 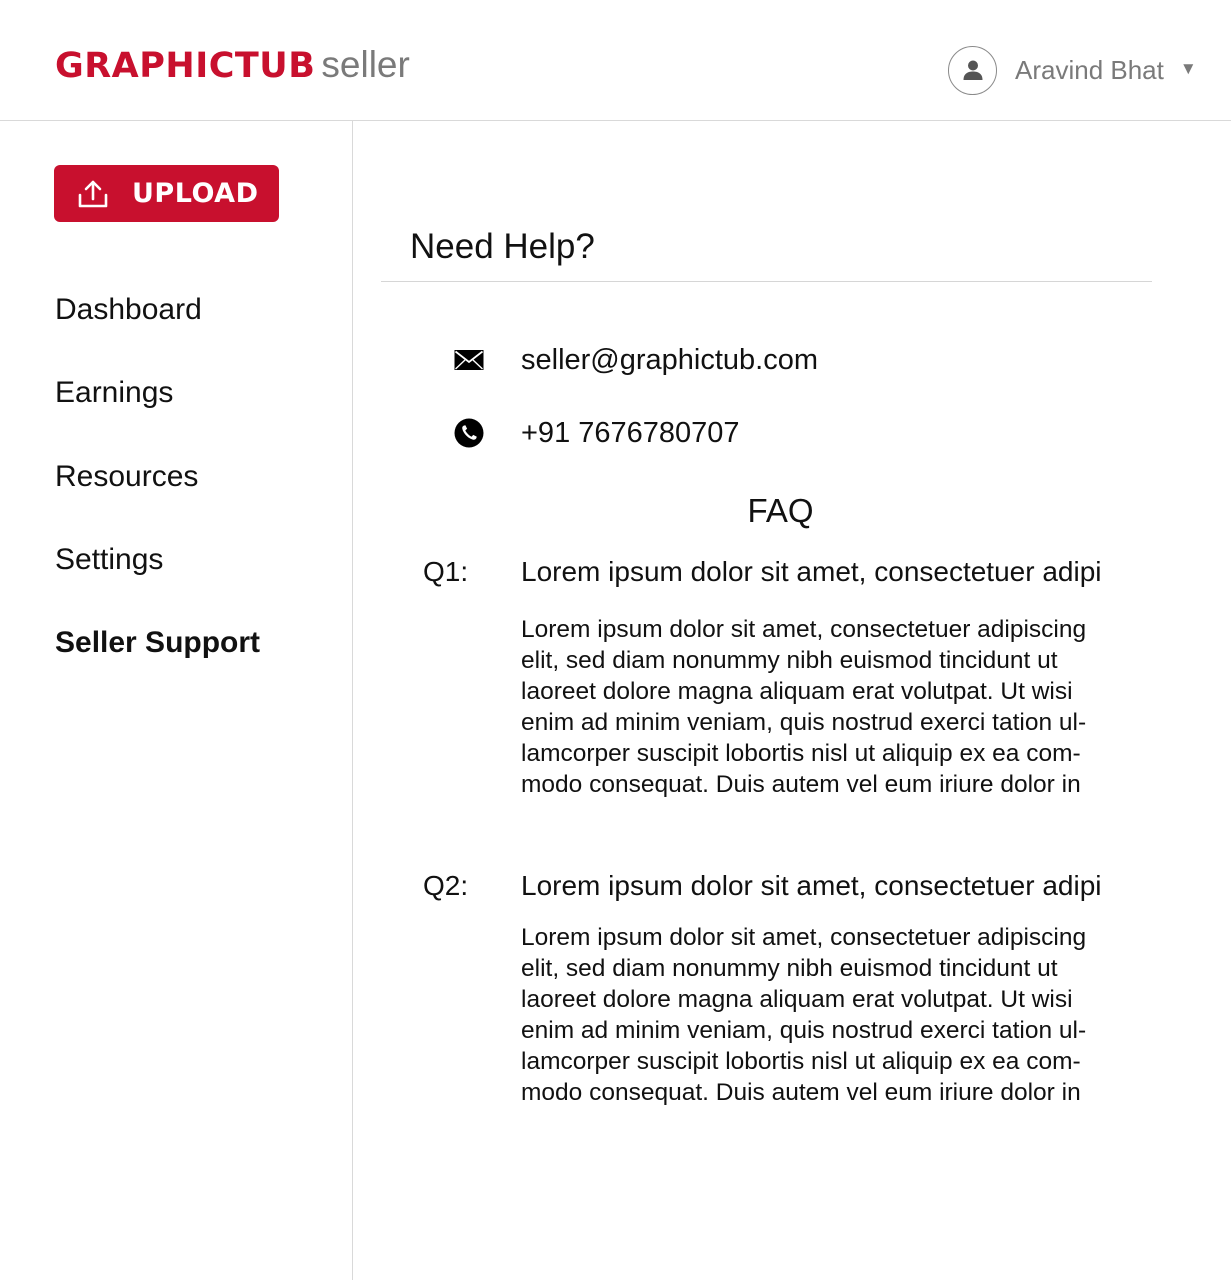 I want to click on faq-question-number: Q1:, so click(x=446, y=571).